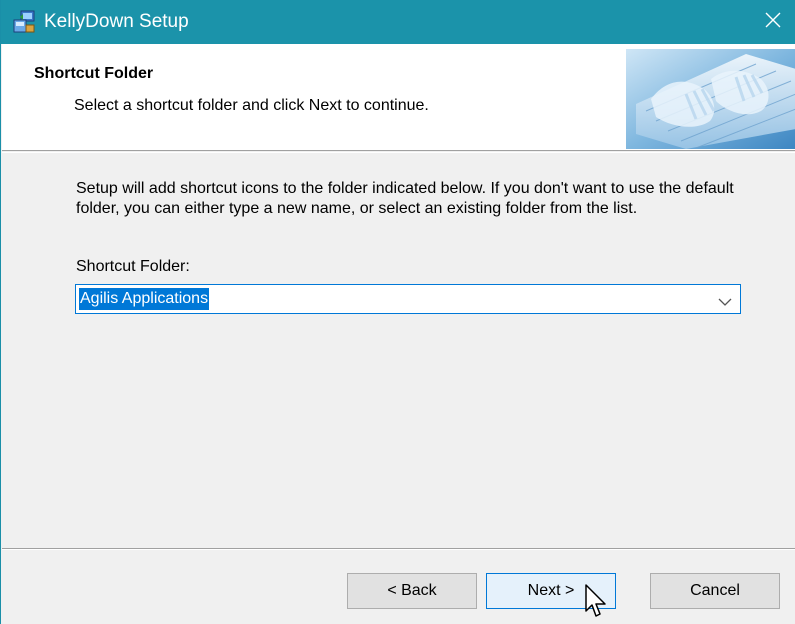 This screenshot has height=624, width=795. I want to click on shortcut-folder-combobox: Agilis Applications, so click(408, 299).